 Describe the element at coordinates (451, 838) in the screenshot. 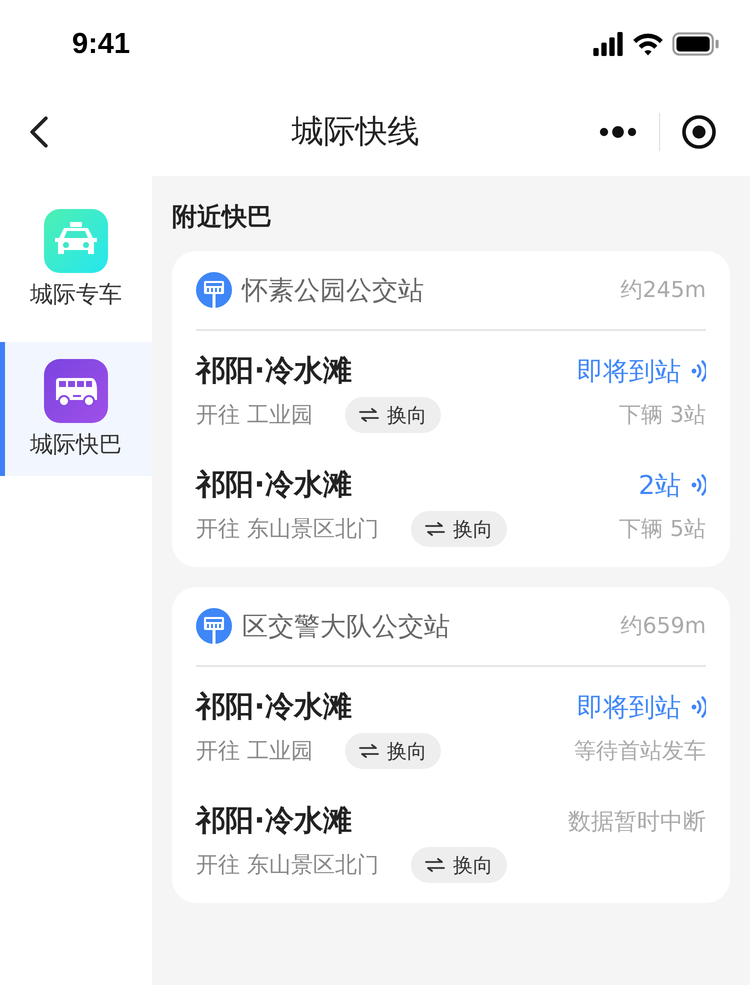

I see `route-item: 祁阳·冷水滩 数据暂时中断 开往 东山景区北门 换向` at that location.